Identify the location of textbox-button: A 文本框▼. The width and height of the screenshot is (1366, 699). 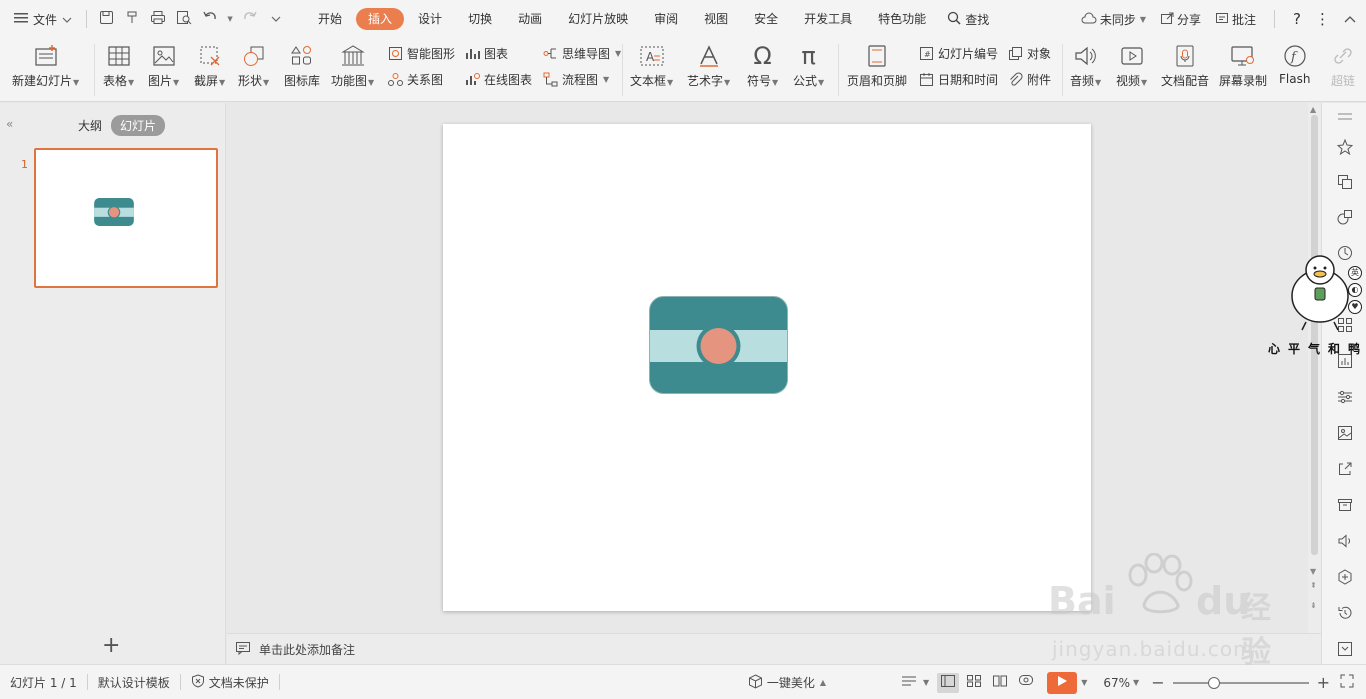
(651, 65).